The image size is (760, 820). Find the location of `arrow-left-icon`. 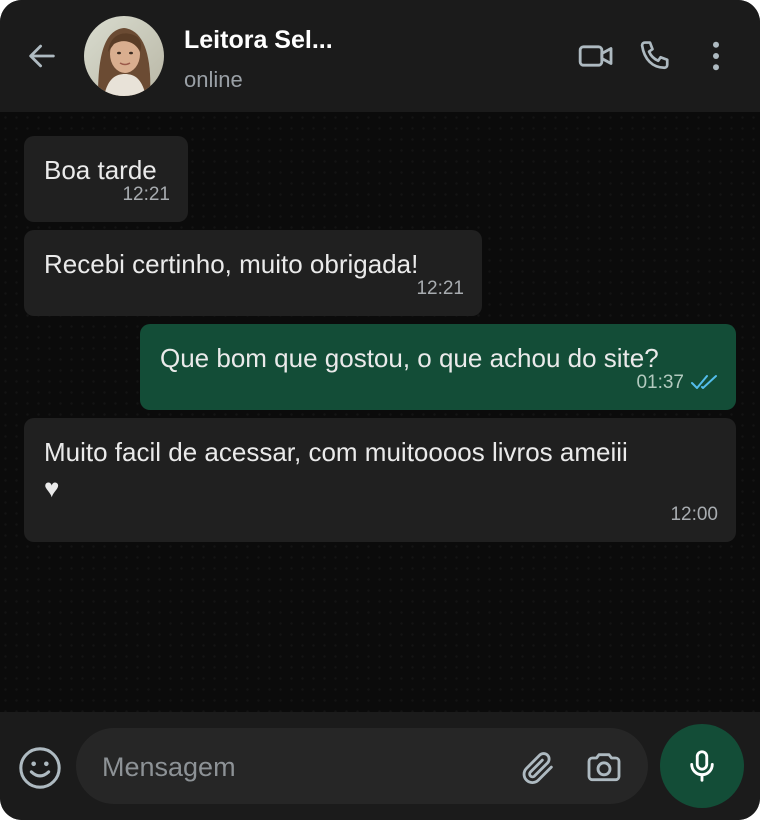

arrow-left-icon is located at coordinates (42, 56).